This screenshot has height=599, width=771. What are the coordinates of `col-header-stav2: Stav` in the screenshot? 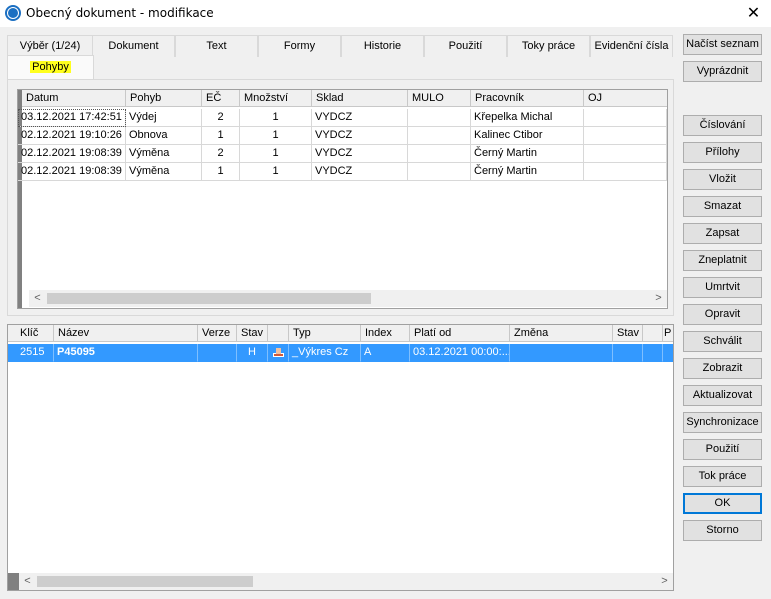 It's located at (628, 333).